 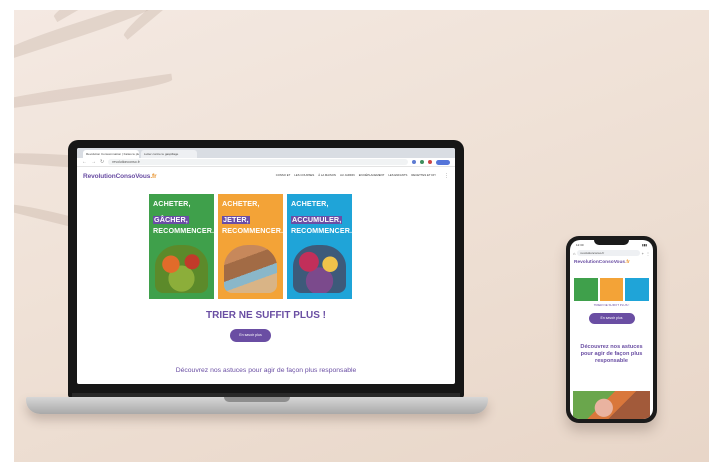 What do you see at coordinates (283, 176) in the screenshot?
I see `menu-item: CONSO ET` at bounding box center [283, 176].